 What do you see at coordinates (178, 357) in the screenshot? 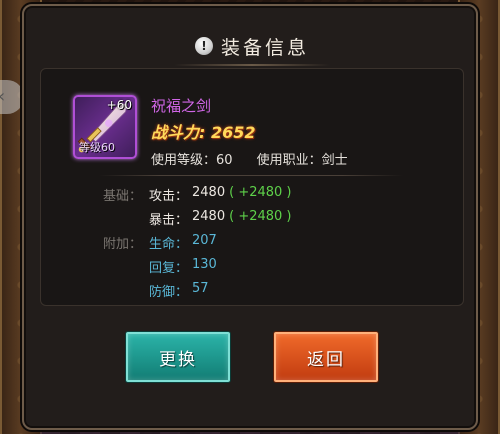
I see `replace-button: 更换` at bounding box center [178, 357].